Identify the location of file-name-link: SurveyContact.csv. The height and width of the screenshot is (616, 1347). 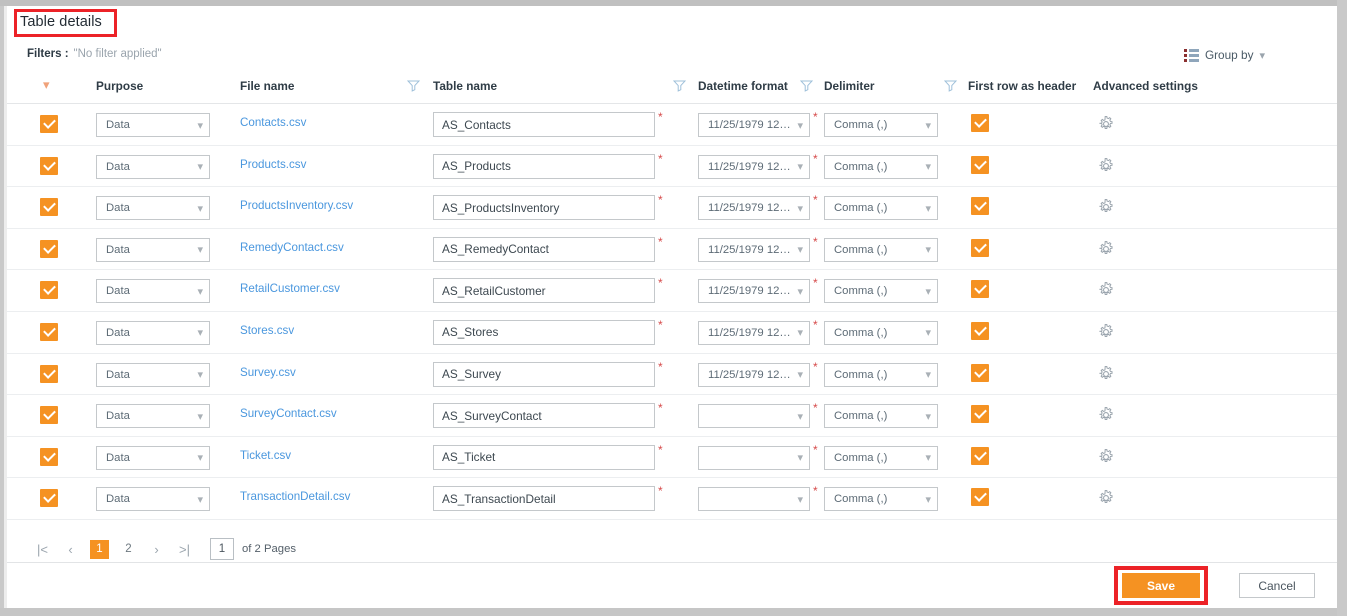
(288, 413).